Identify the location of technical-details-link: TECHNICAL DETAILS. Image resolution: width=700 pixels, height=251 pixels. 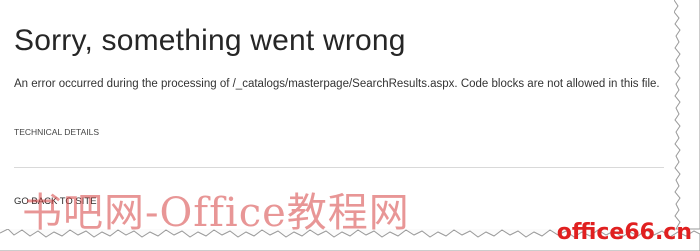
(56, 132).